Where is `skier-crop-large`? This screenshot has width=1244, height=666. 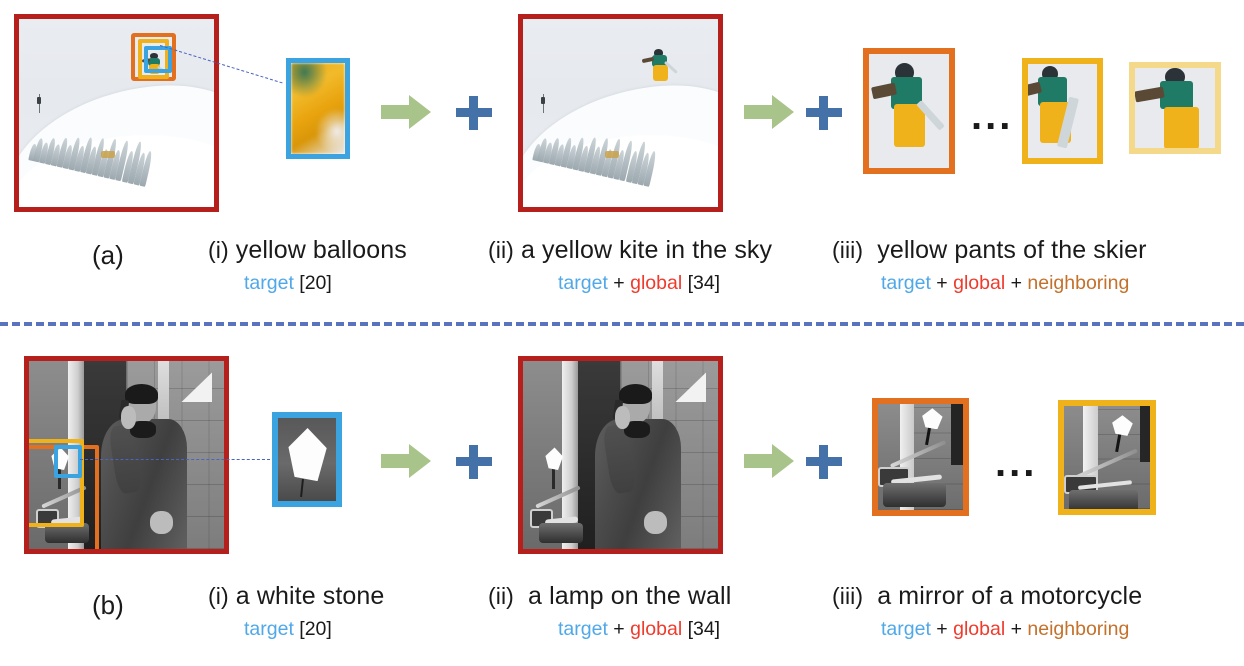 skier-crop-large is located at coordinates (909, 111).